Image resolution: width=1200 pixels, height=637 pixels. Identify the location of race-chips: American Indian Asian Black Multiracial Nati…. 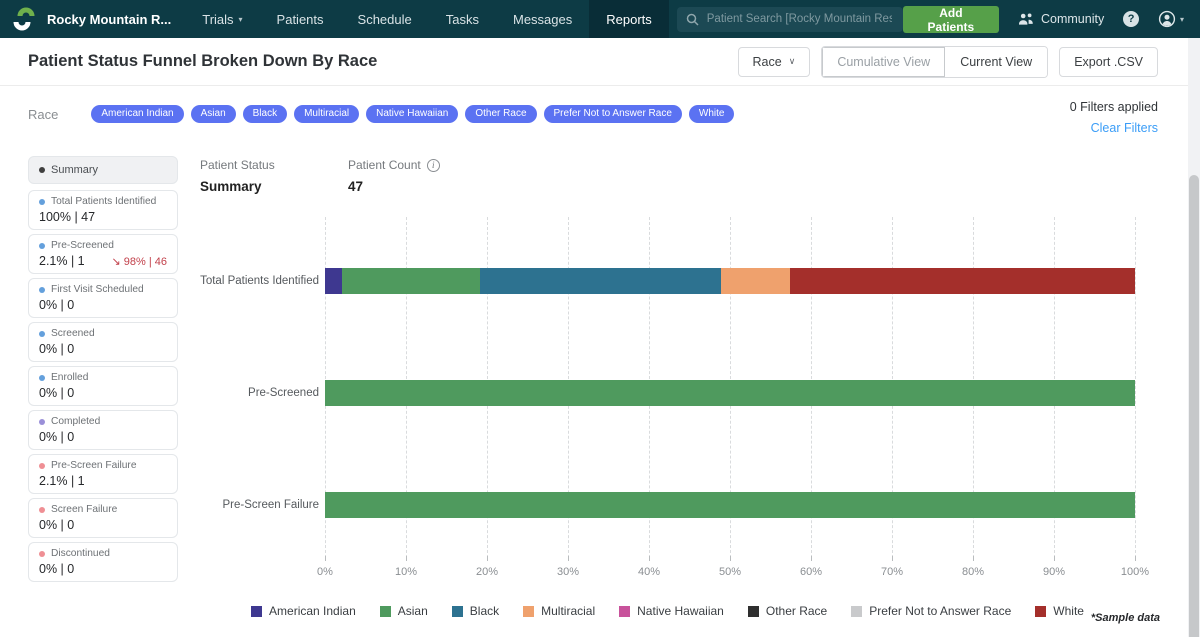
(413, 114).